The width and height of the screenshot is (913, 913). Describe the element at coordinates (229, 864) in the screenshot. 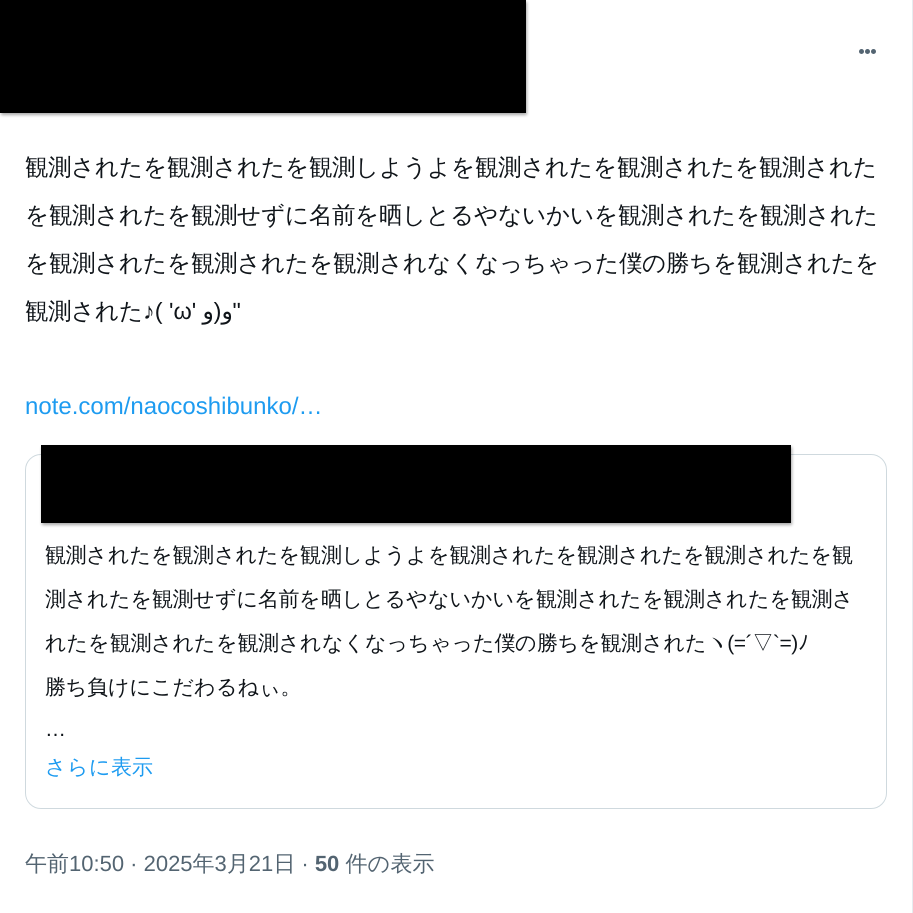

I see `post-meta-text: 午前10:50 · 2025年3月21日 · 50 件の表示` at that location.